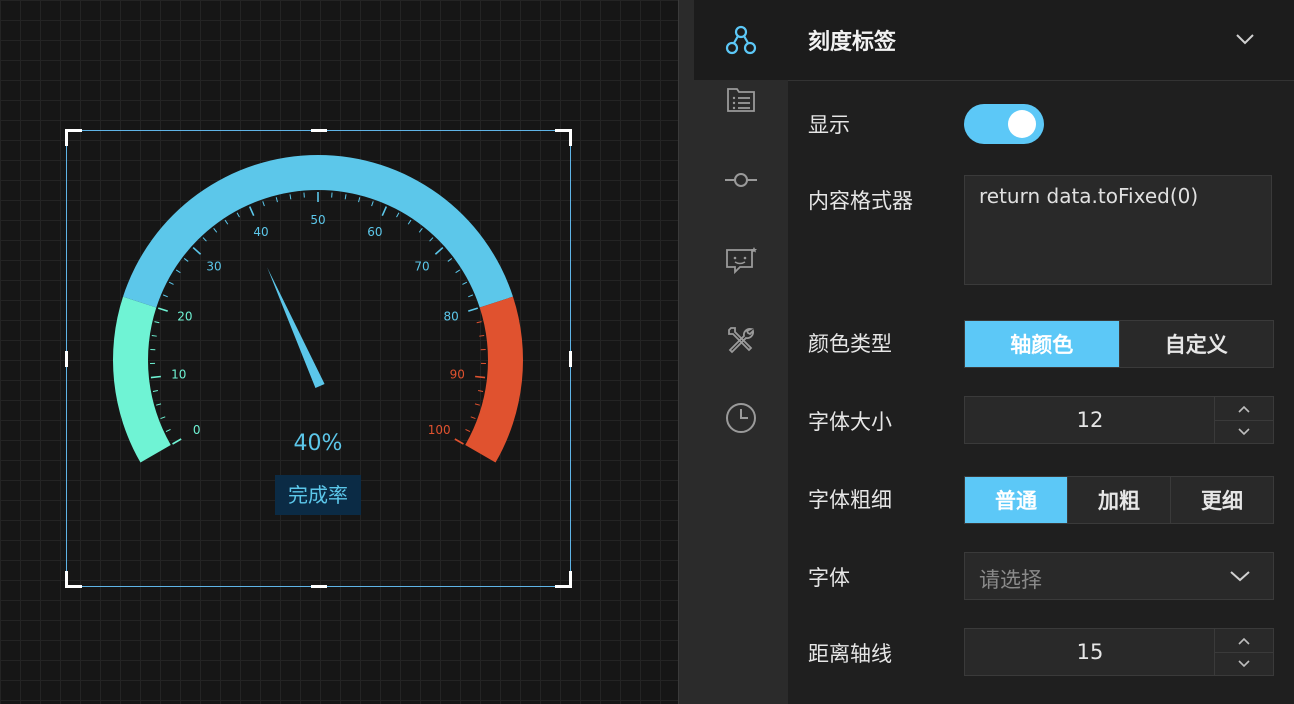 The height and width of the screenshot is (704, 1294). What do you see at coordinates (829, 578) in the screenshot?
I see `font-label: 字体` at bounding box center [829, 578].